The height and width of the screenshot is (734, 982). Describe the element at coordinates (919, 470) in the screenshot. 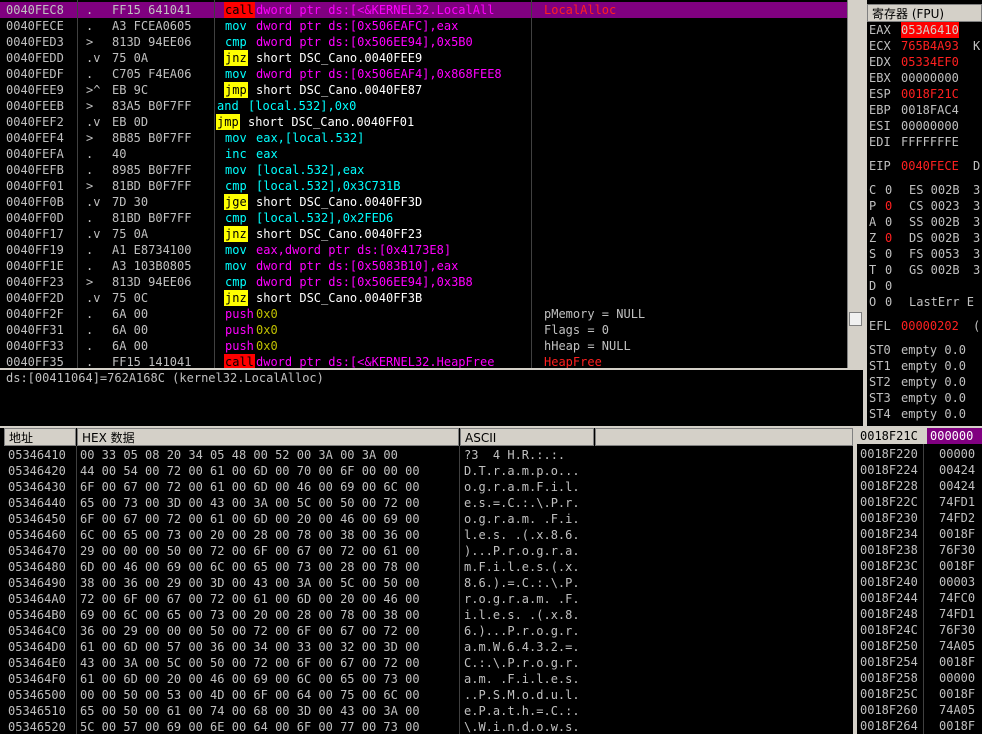

I see `stack-row: 0018F224 00424` at that location.